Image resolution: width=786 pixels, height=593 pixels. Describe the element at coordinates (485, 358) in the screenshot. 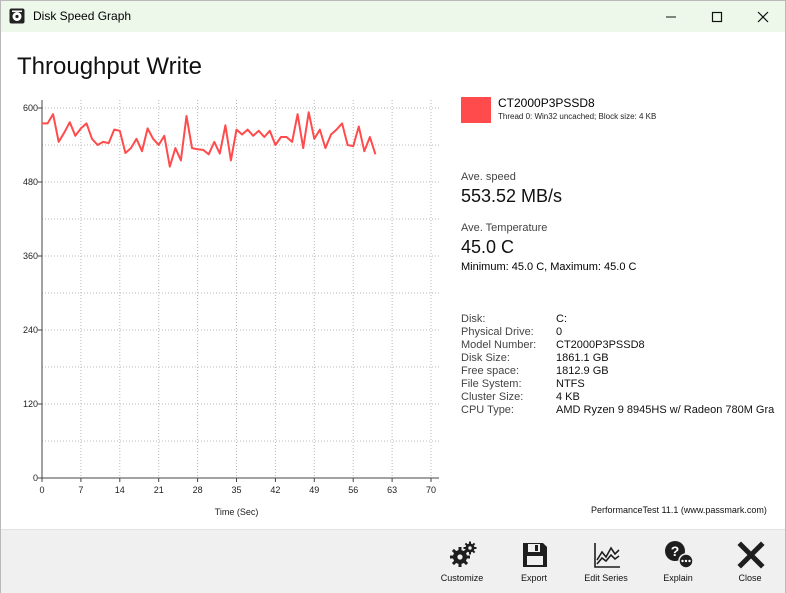

I see `detail-label: Disk Size:` at that location.